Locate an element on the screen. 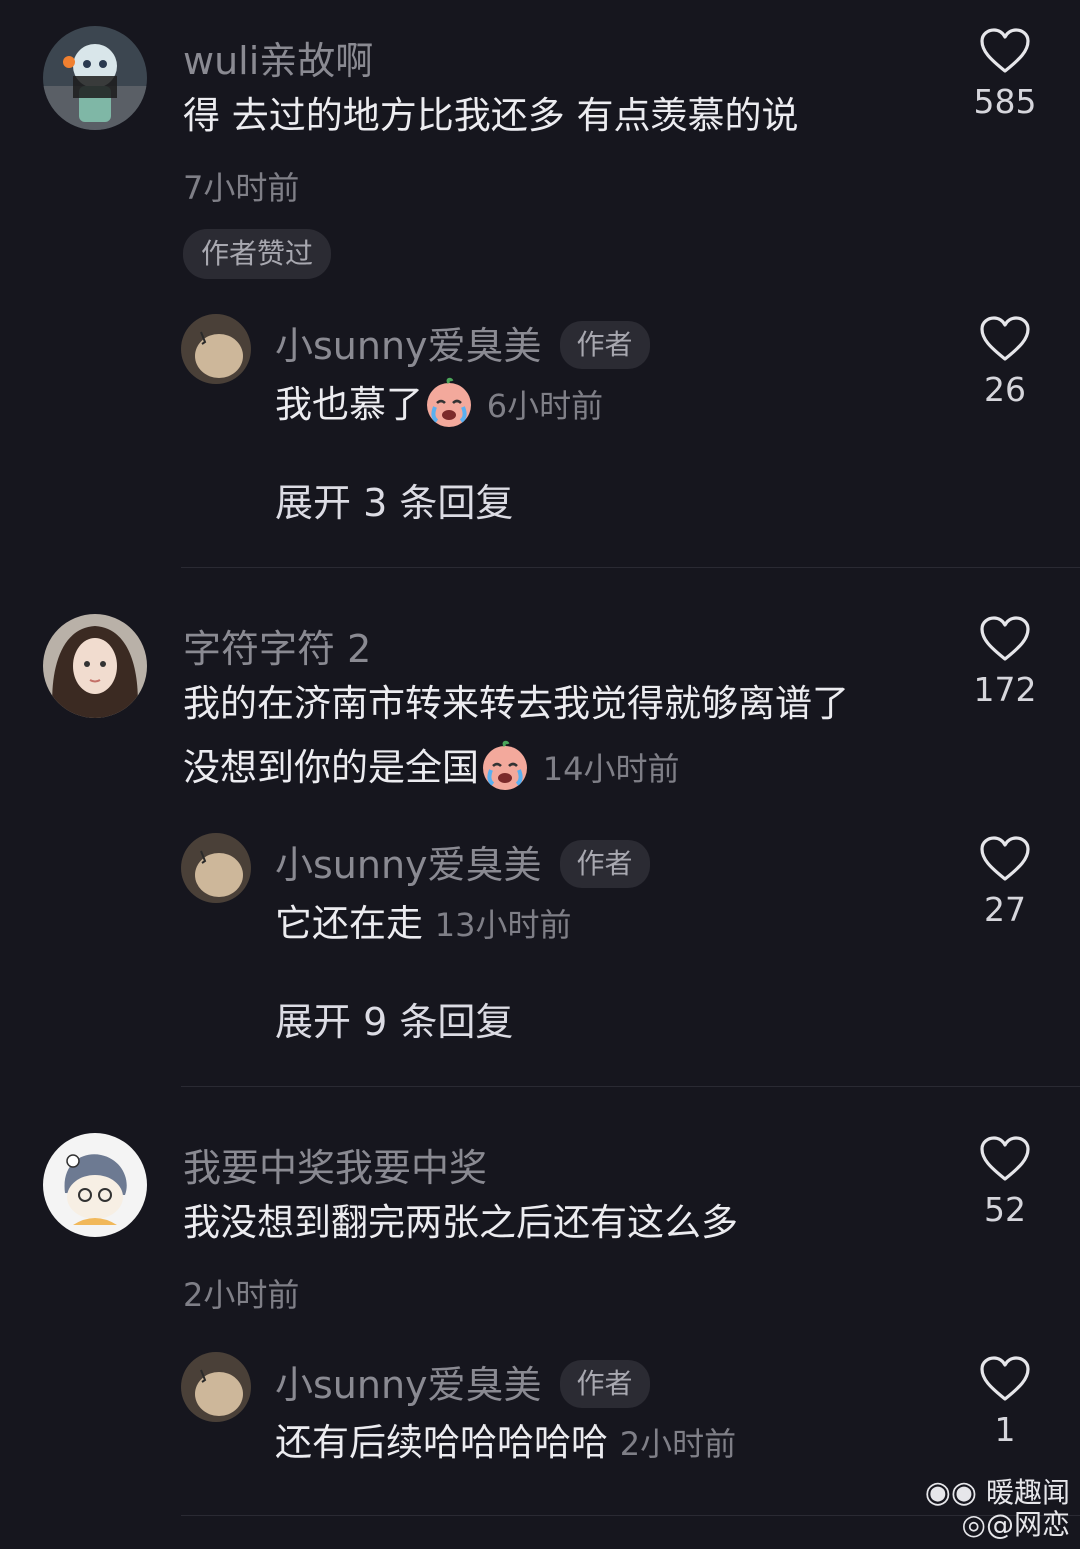 The height and width of the screenshot is (1549, 1080). comment-time: 7小时前 is located at coordinates (241, 188).